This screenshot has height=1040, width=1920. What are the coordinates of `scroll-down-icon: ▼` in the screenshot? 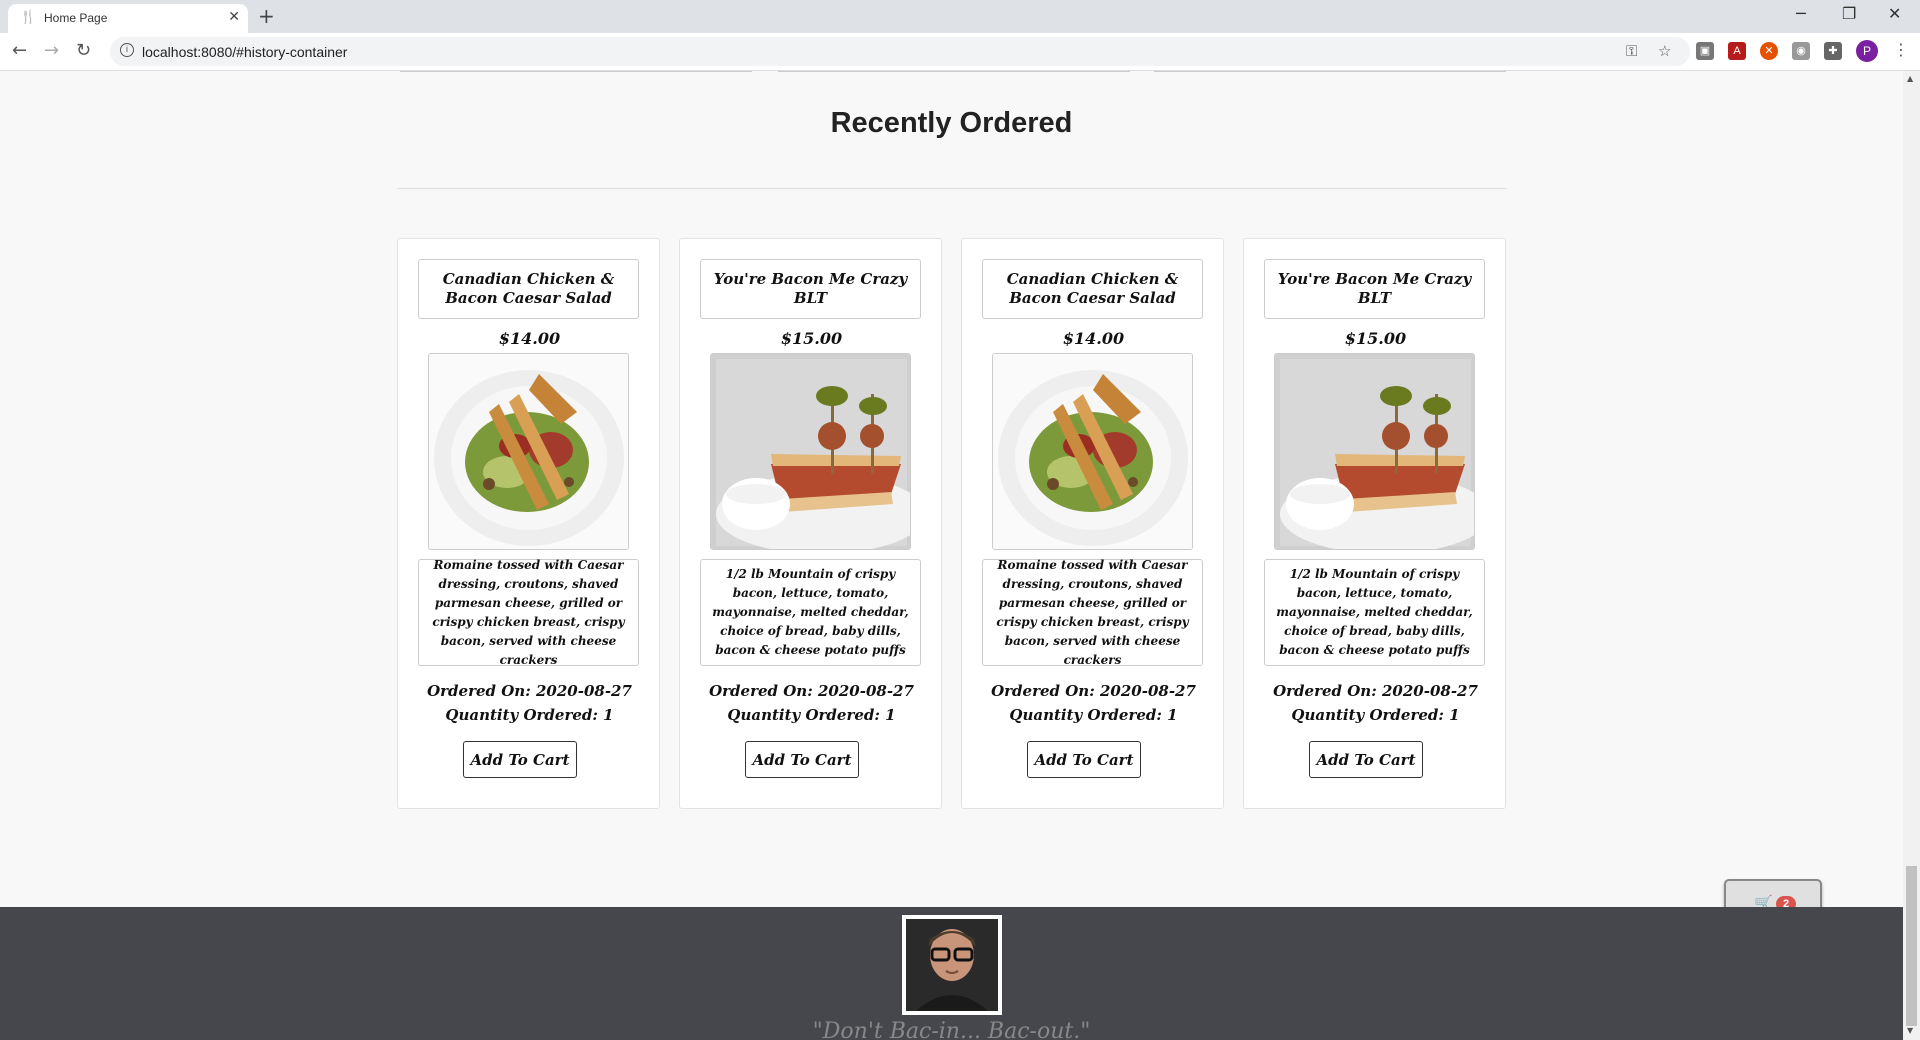 It's located at (1910, 1030).